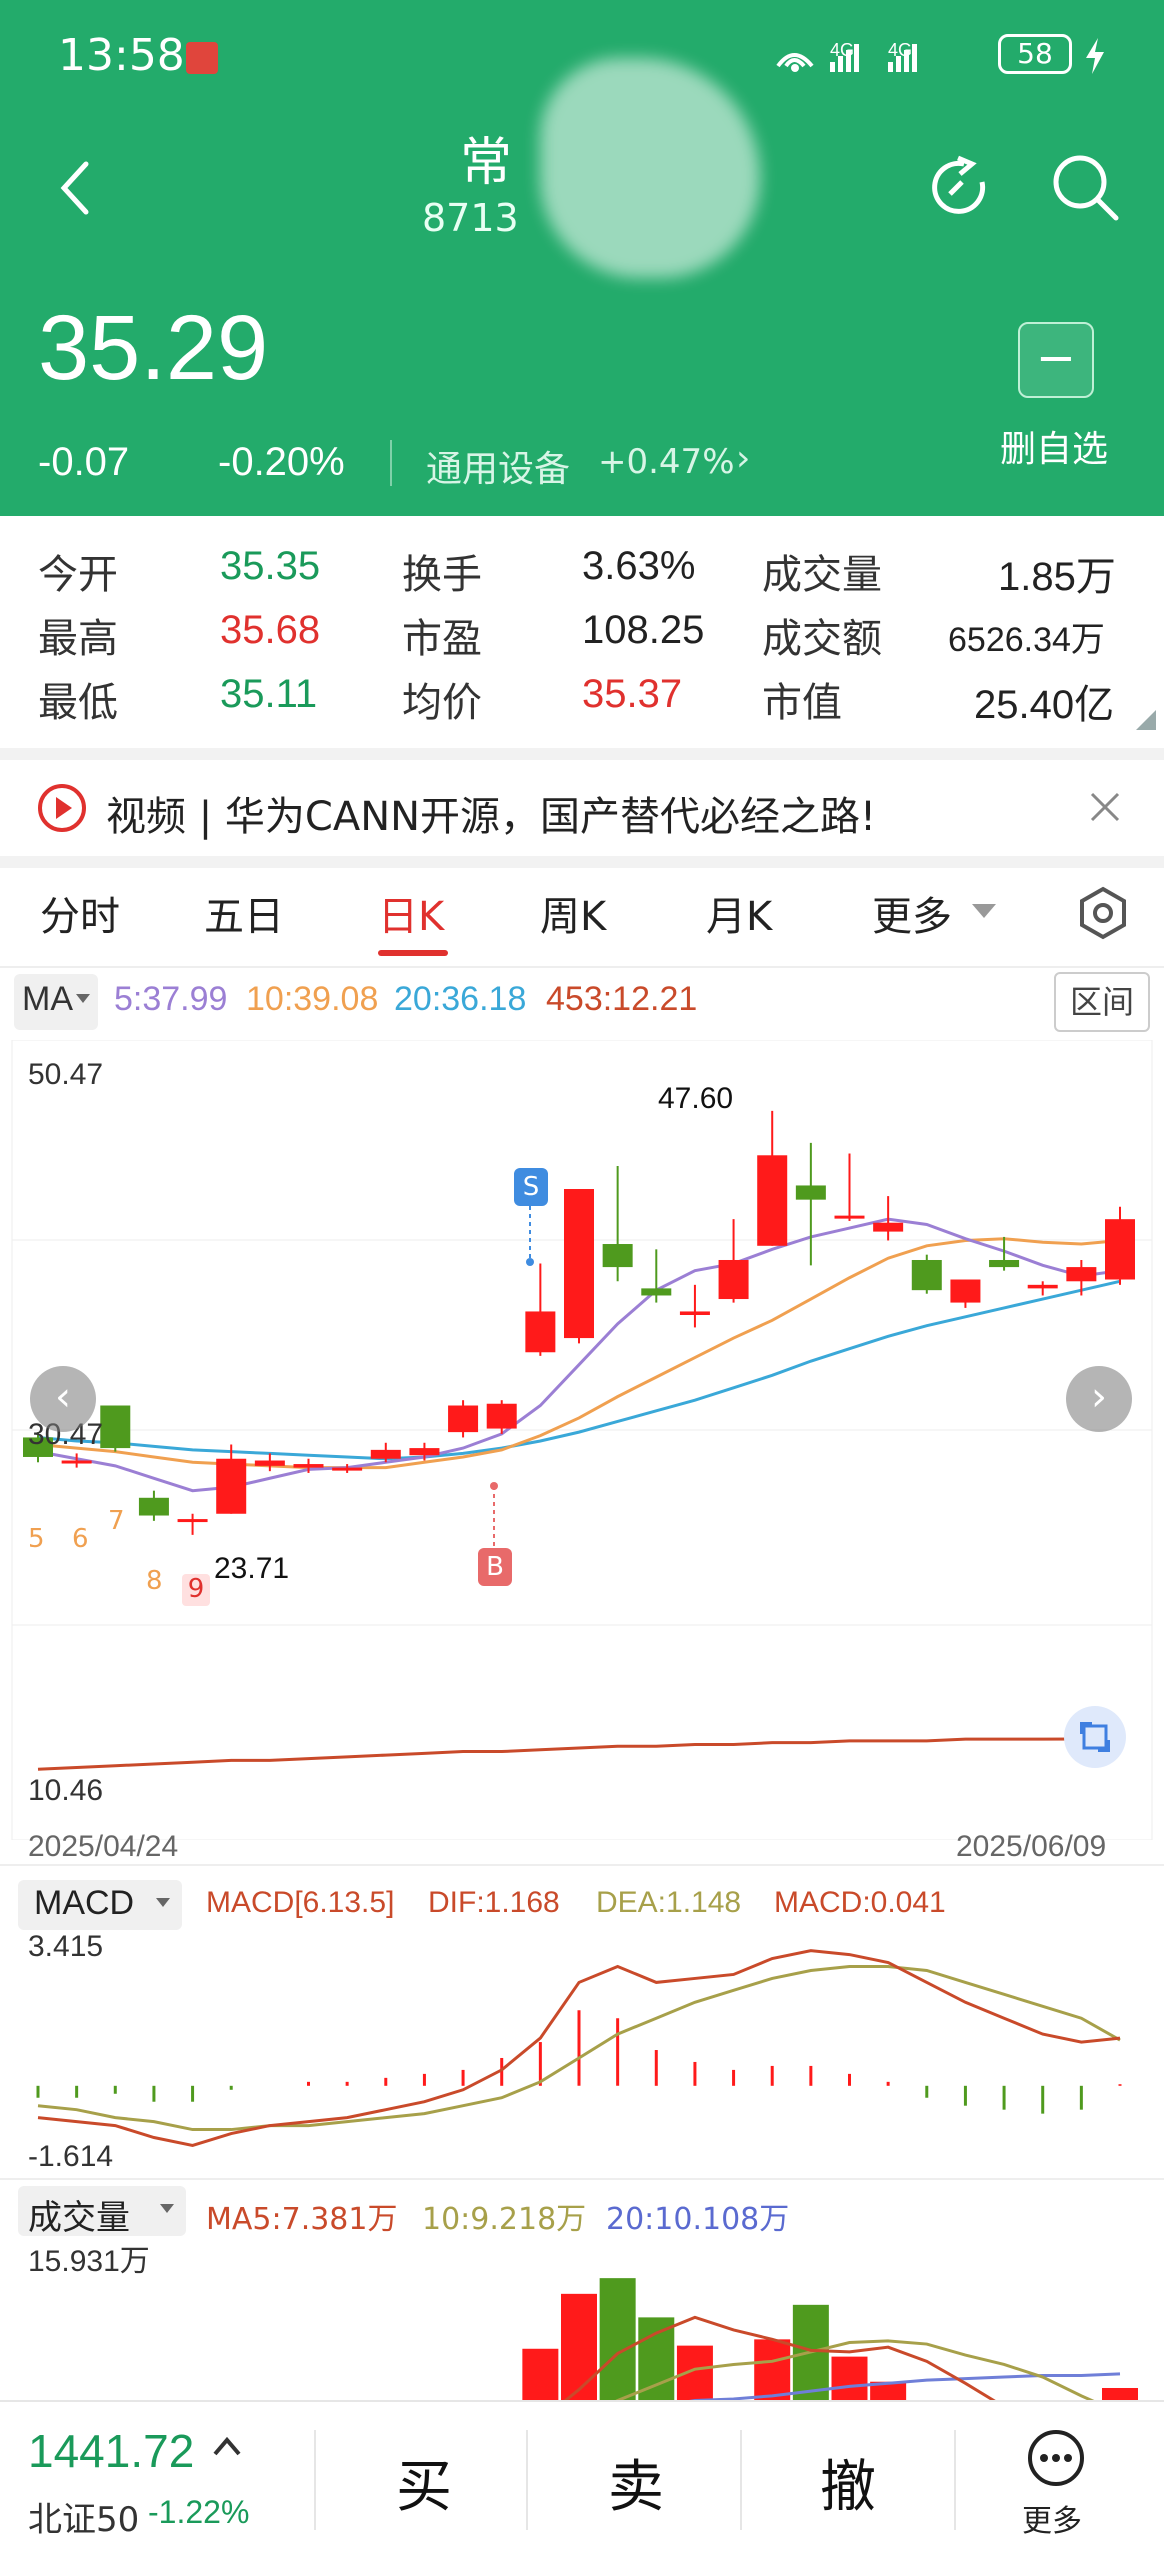 The width and height of the screenshot is (1164, 2562). Describe the element at coordinates (202, 58) in the screenshot. I see `notification-icon` at that location.